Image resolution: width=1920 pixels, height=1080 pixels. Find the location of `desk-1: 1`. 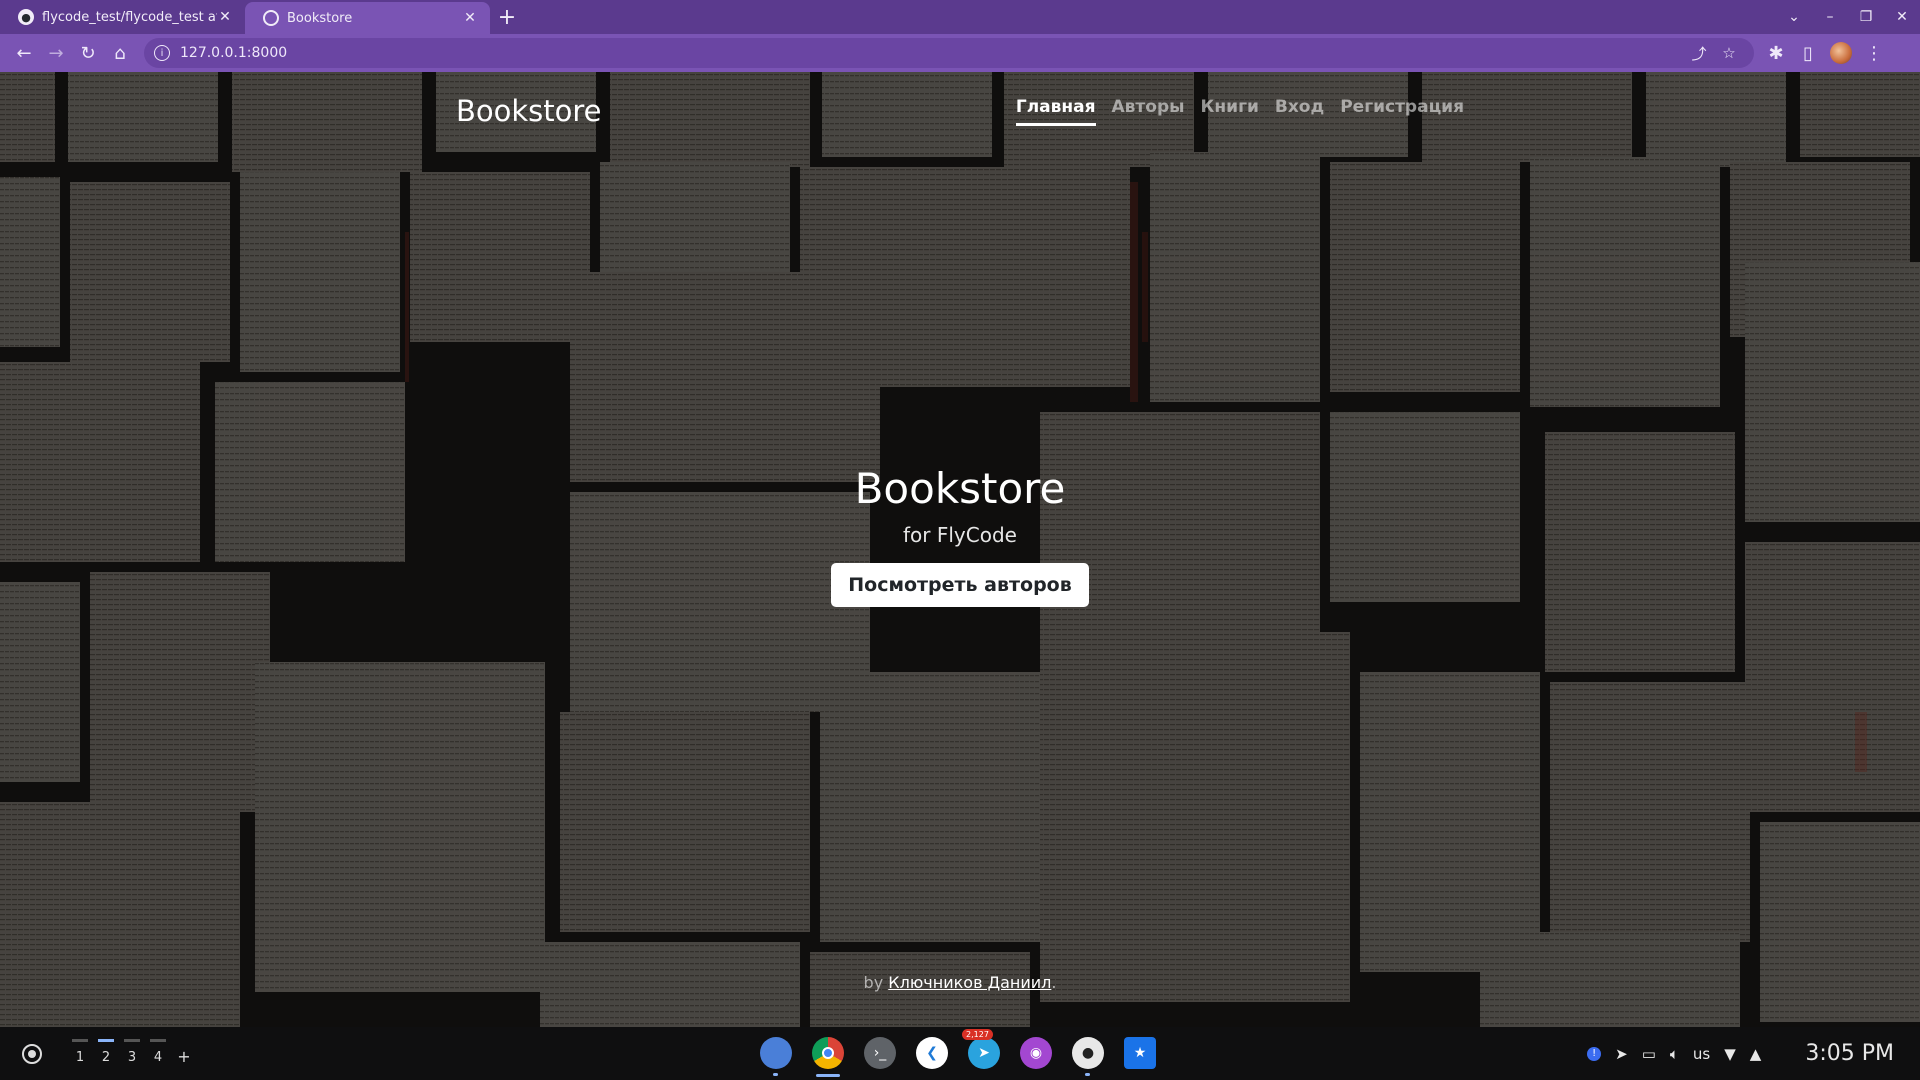

desk-1: 1 is located at coordinates (80, 1052).